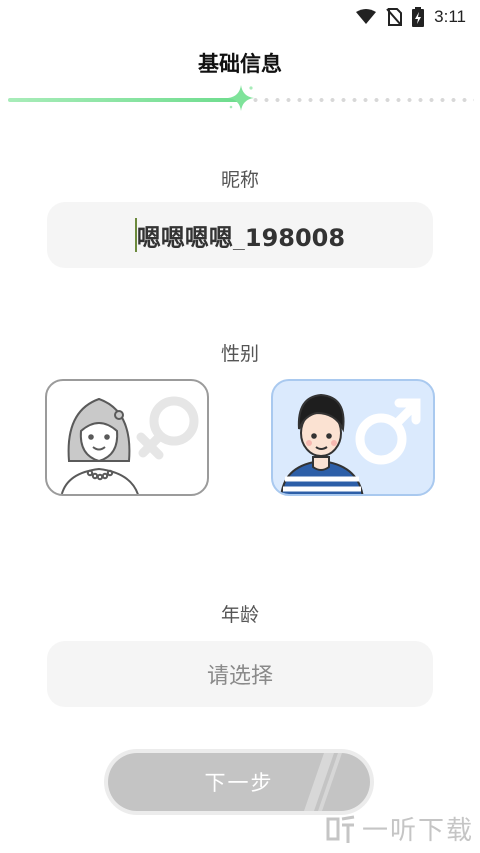  What do you see at coordinates (322, 443) in the screenshot?
I see `male-avatar` at bounding box center [322, 443].